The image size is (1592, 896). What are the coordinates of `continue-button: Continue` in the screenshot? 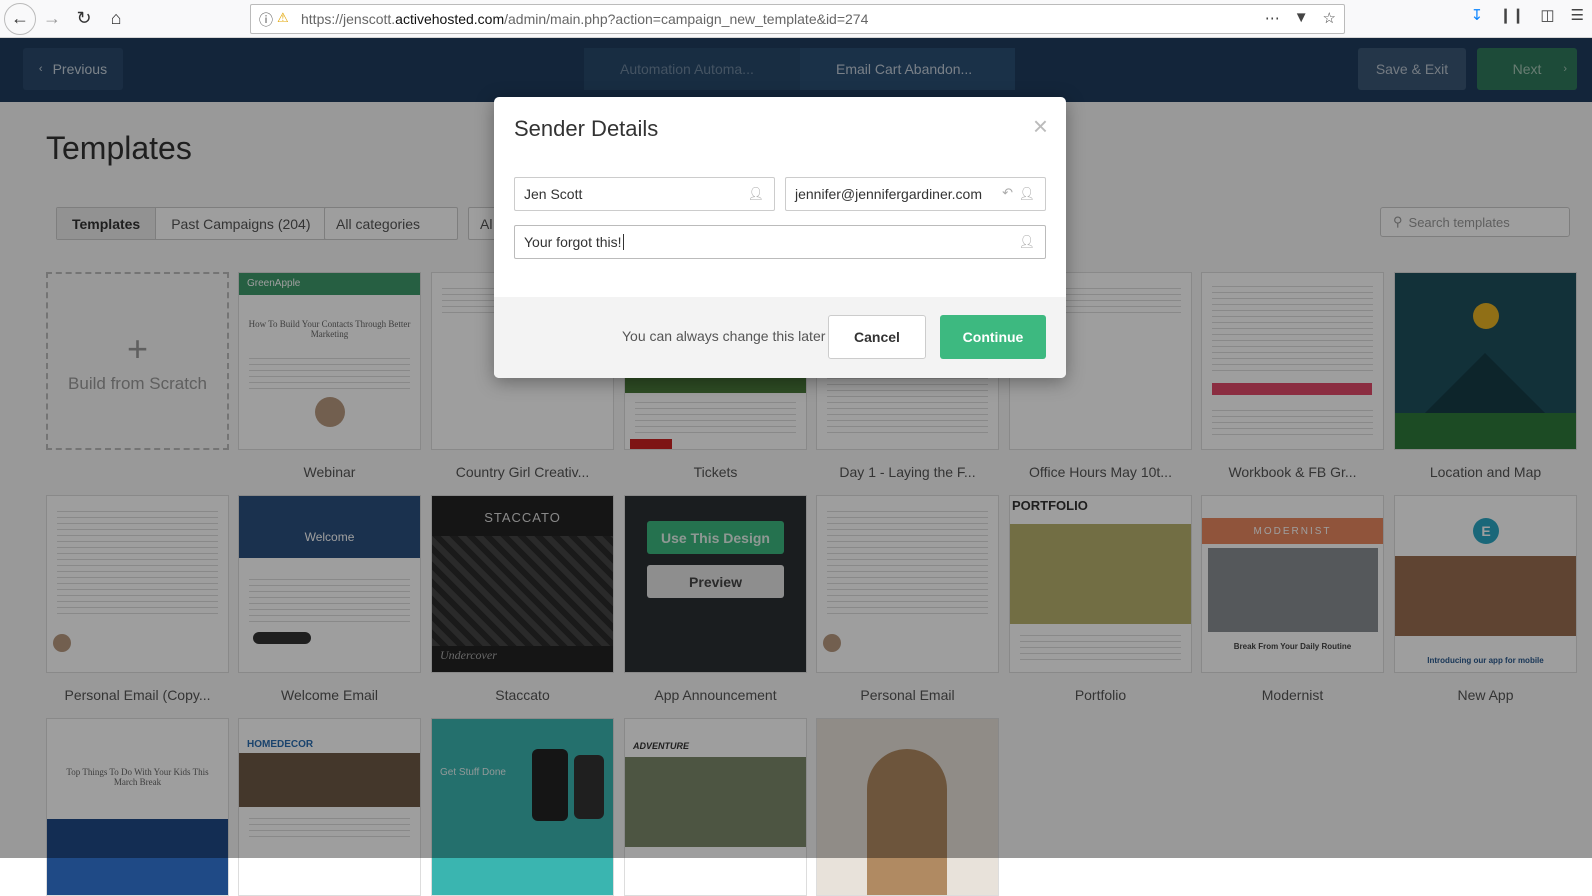 It's located at (993, 337).